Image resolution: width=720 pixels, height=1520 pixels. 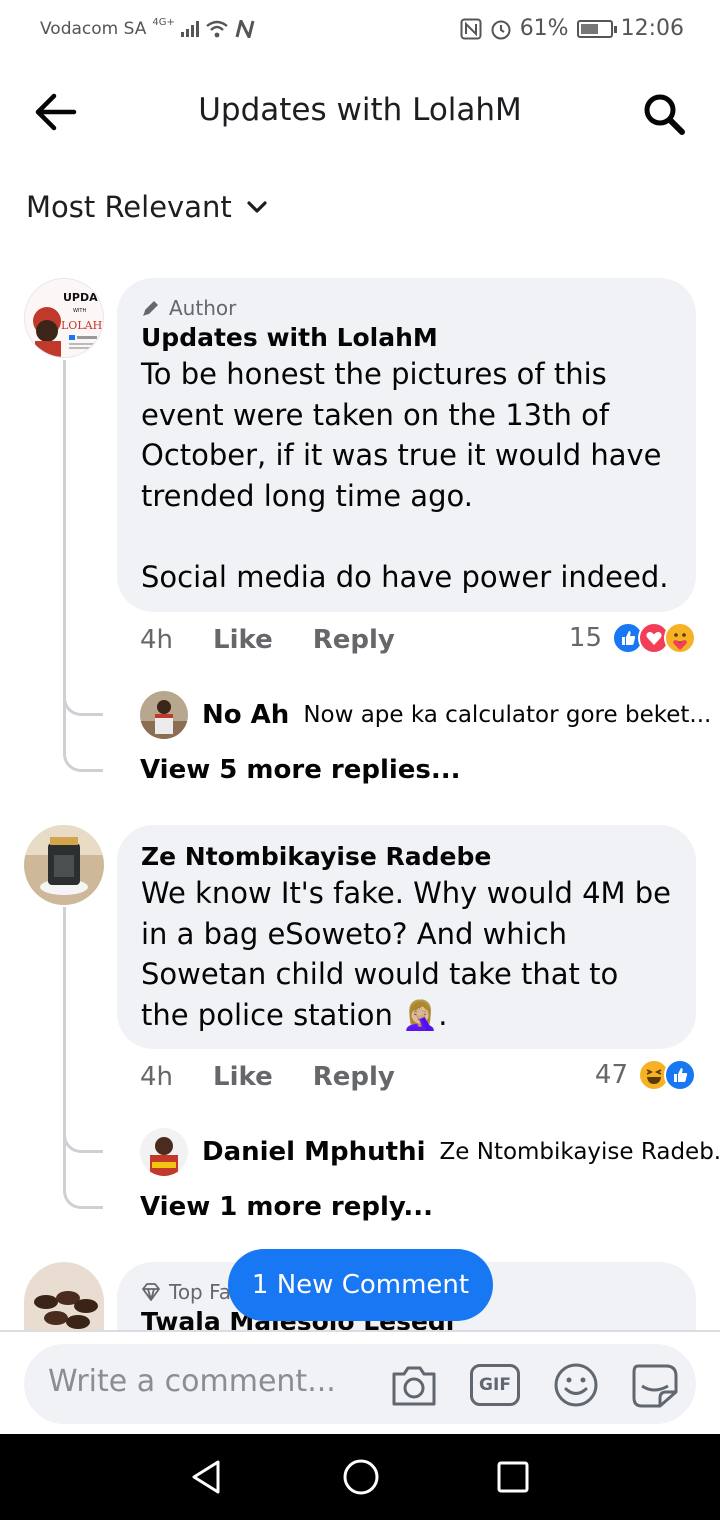 I want to click on gif-icon: GIF, so click(x=495, y=1385).